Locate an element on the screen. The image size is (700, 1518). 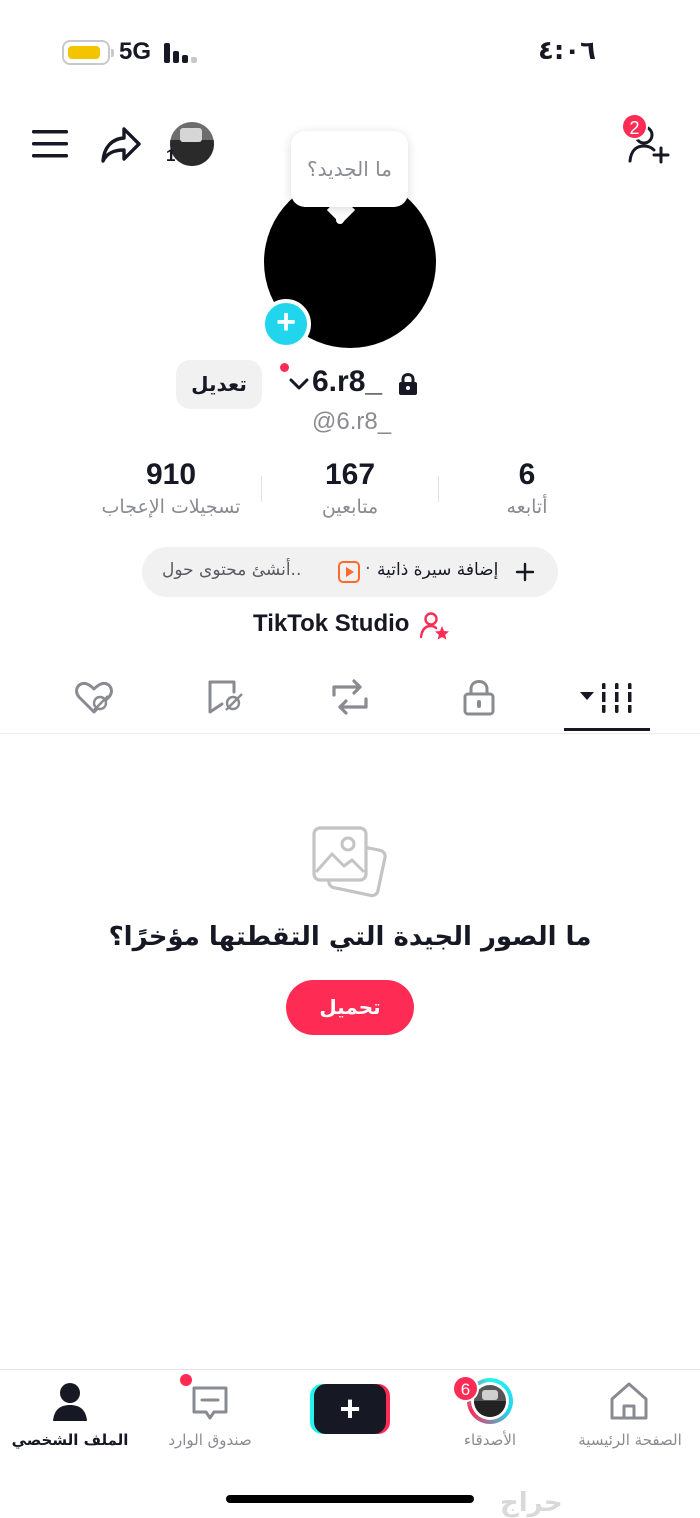
story-count: 1 is located at coordinates (171, 155).